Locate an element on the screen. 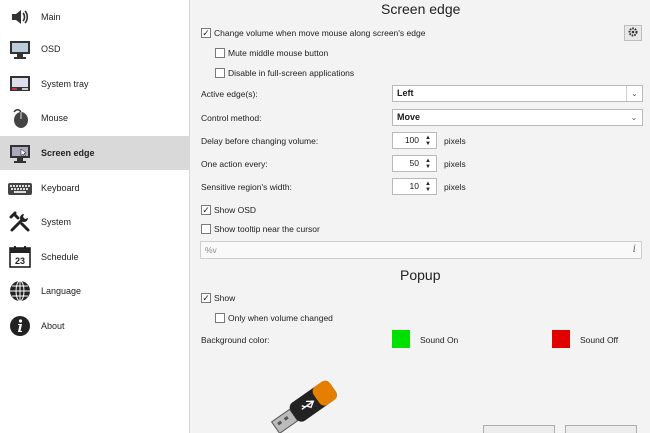 The height and width of the screenshot is (433, 650). sensitive-label: Sensitive region's width: is located at coordinates (246, 187).